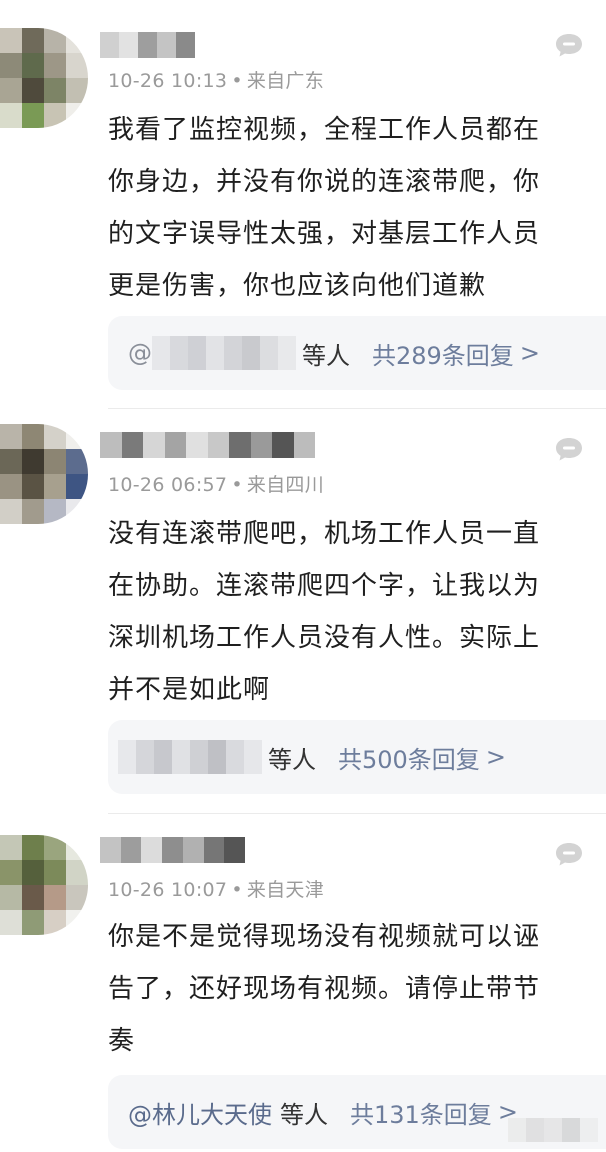 This screenshot has width=606, height=1152. What do you see at coordinates (168, 81) in the screenshot?
I see `comment-time: 10-26 10:13` at bounding box center [168, 81].